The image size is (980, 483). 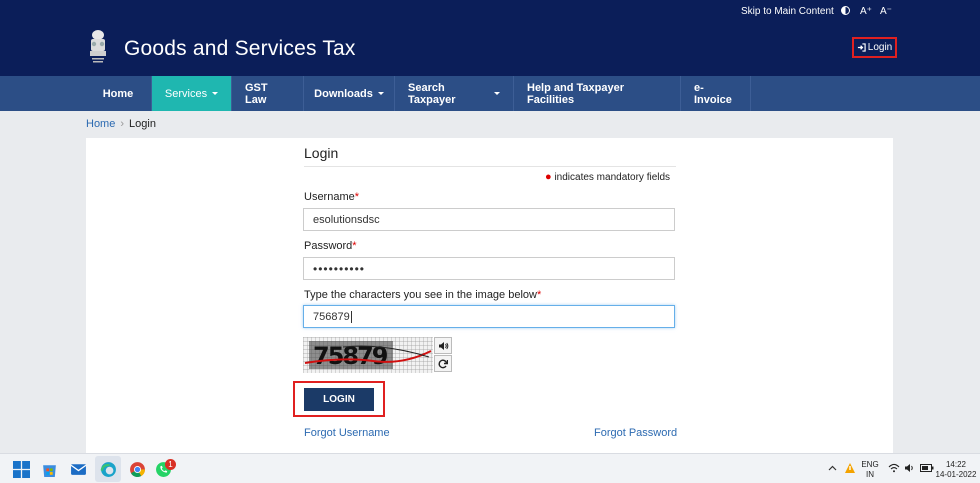 I want to click on top-utility-bar: Skip to Main Content A⁺ A⁻, so click(x=490, y=12).